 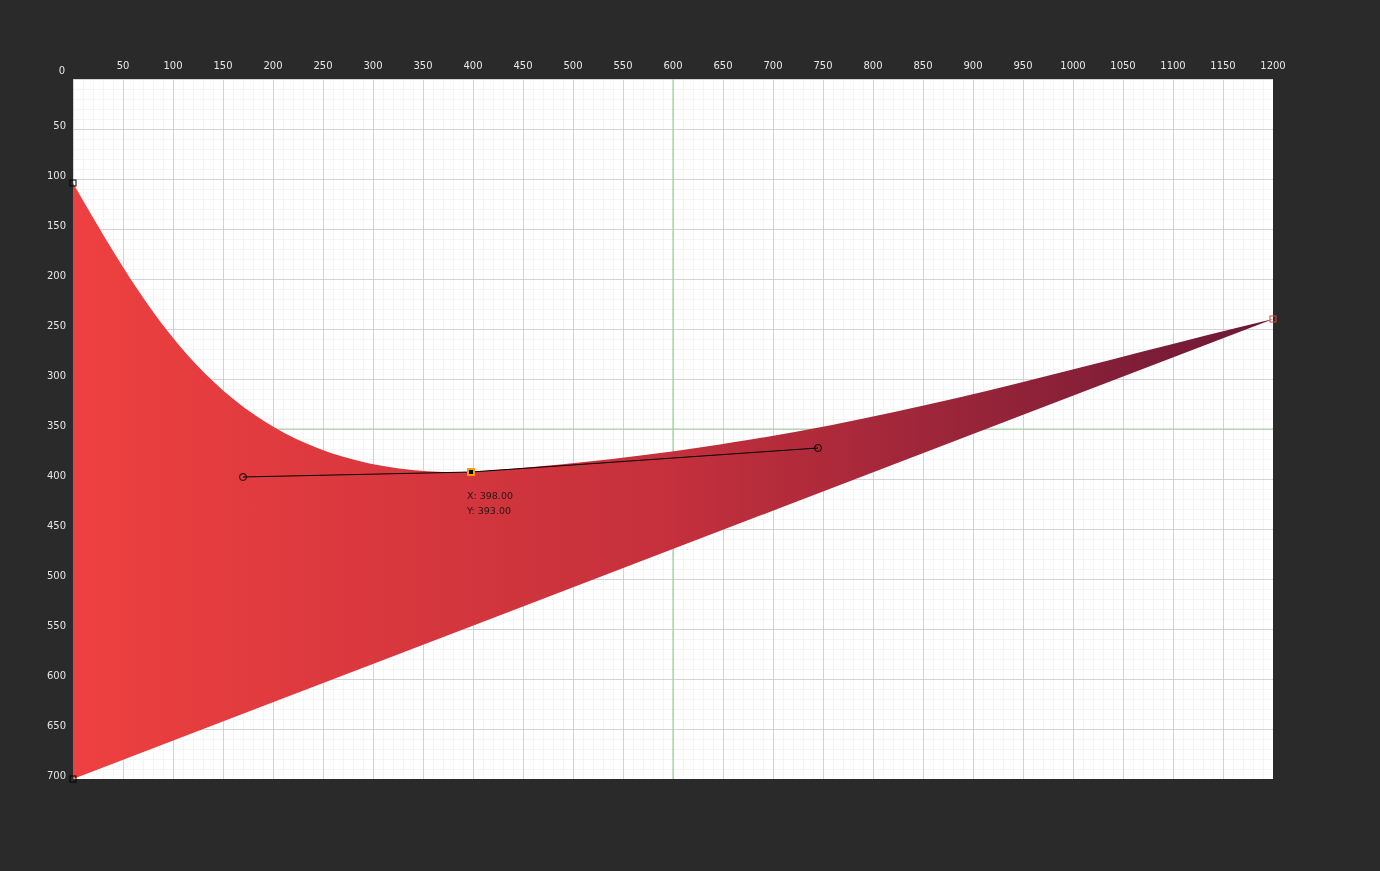 I want to click on coordinate-readout: Y: 393.00, so click(x=489, y=510).